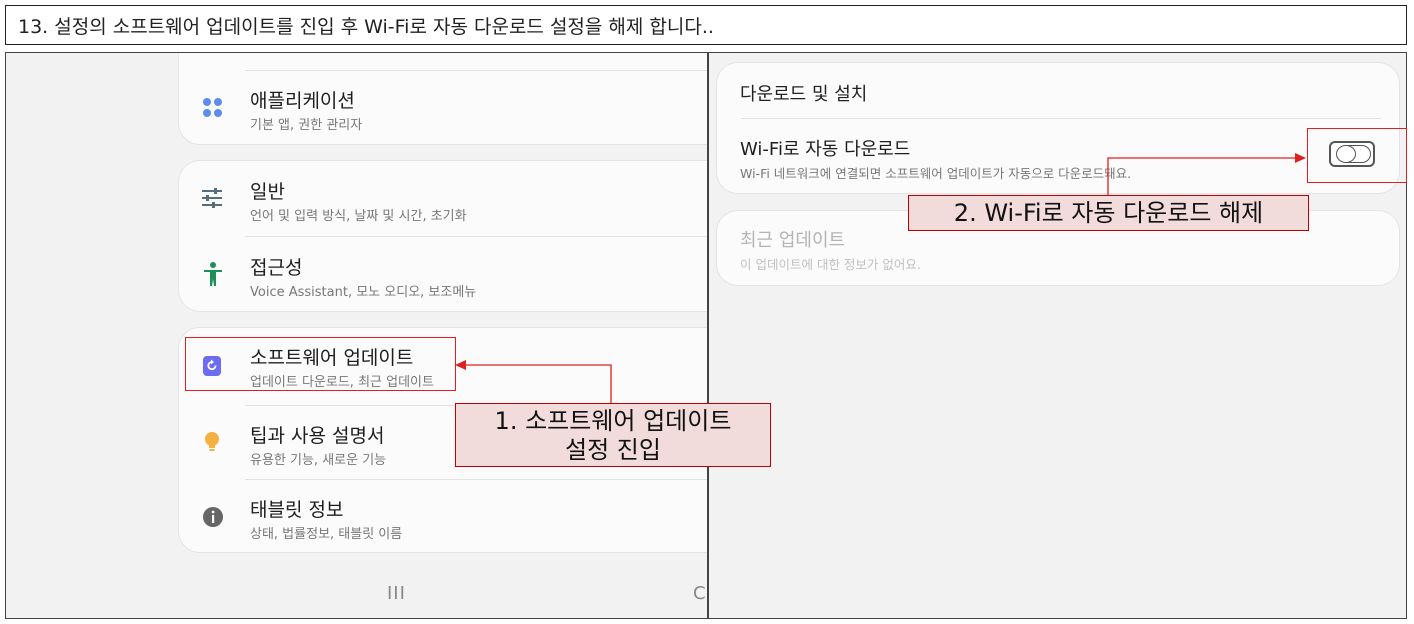  What do you see at coordinates (460, 365) in the screenshot?
I see `arrowhead-step1` at bounding box center [460, 365].